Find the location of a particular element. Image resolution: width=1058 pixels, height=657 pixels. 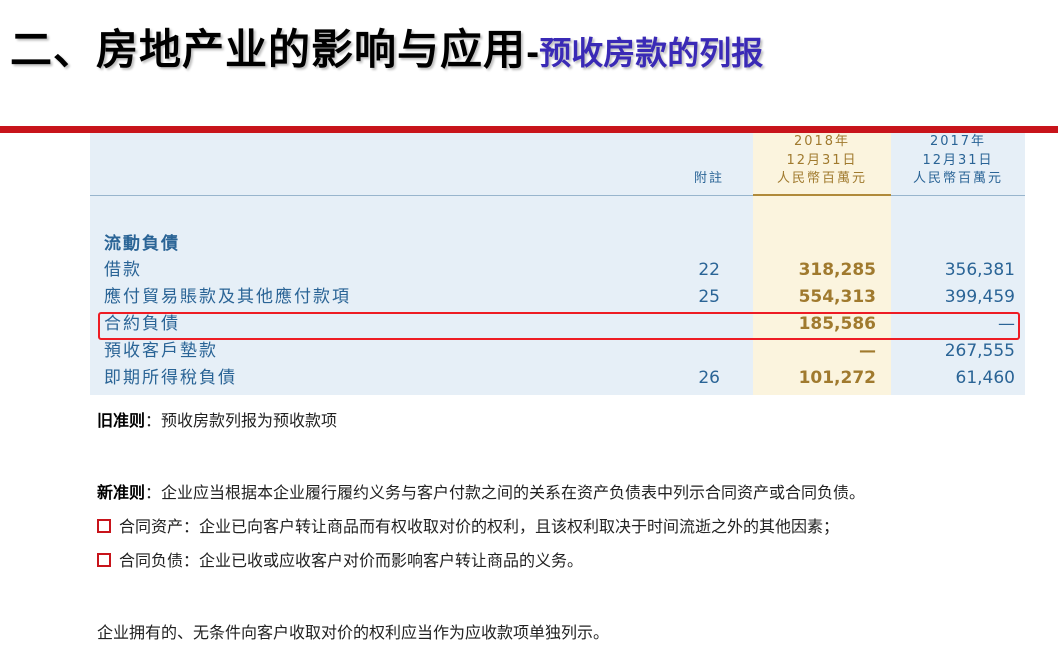

page-title: 二、房地产业的影响与应用-预收房款的列报 is located at coordinates (386, 46).